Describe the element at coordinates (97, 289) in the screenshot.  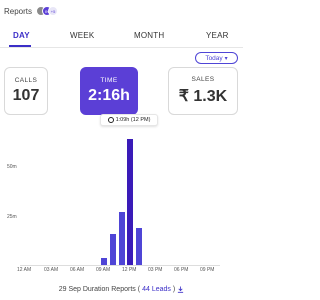
I see `report-summary: 29 Sep Duration Reports` at that location.